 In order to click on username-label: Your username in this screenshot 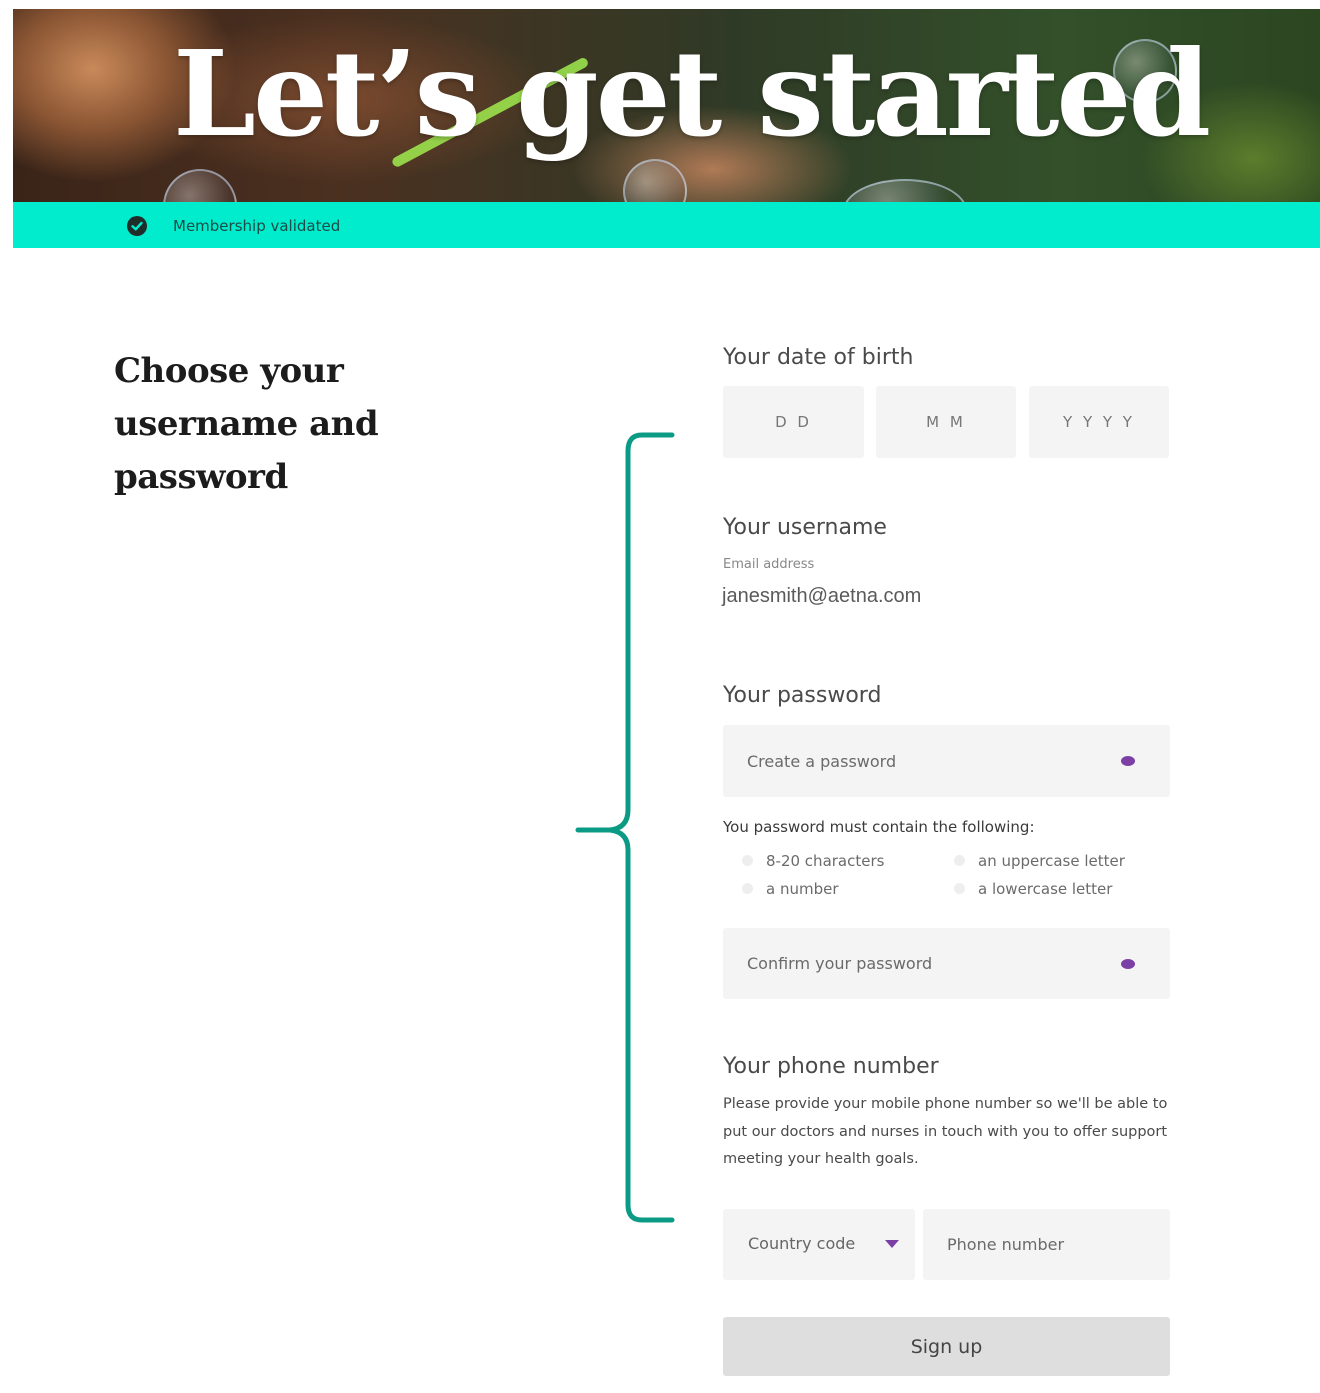, I will do `click(805, 527)`.